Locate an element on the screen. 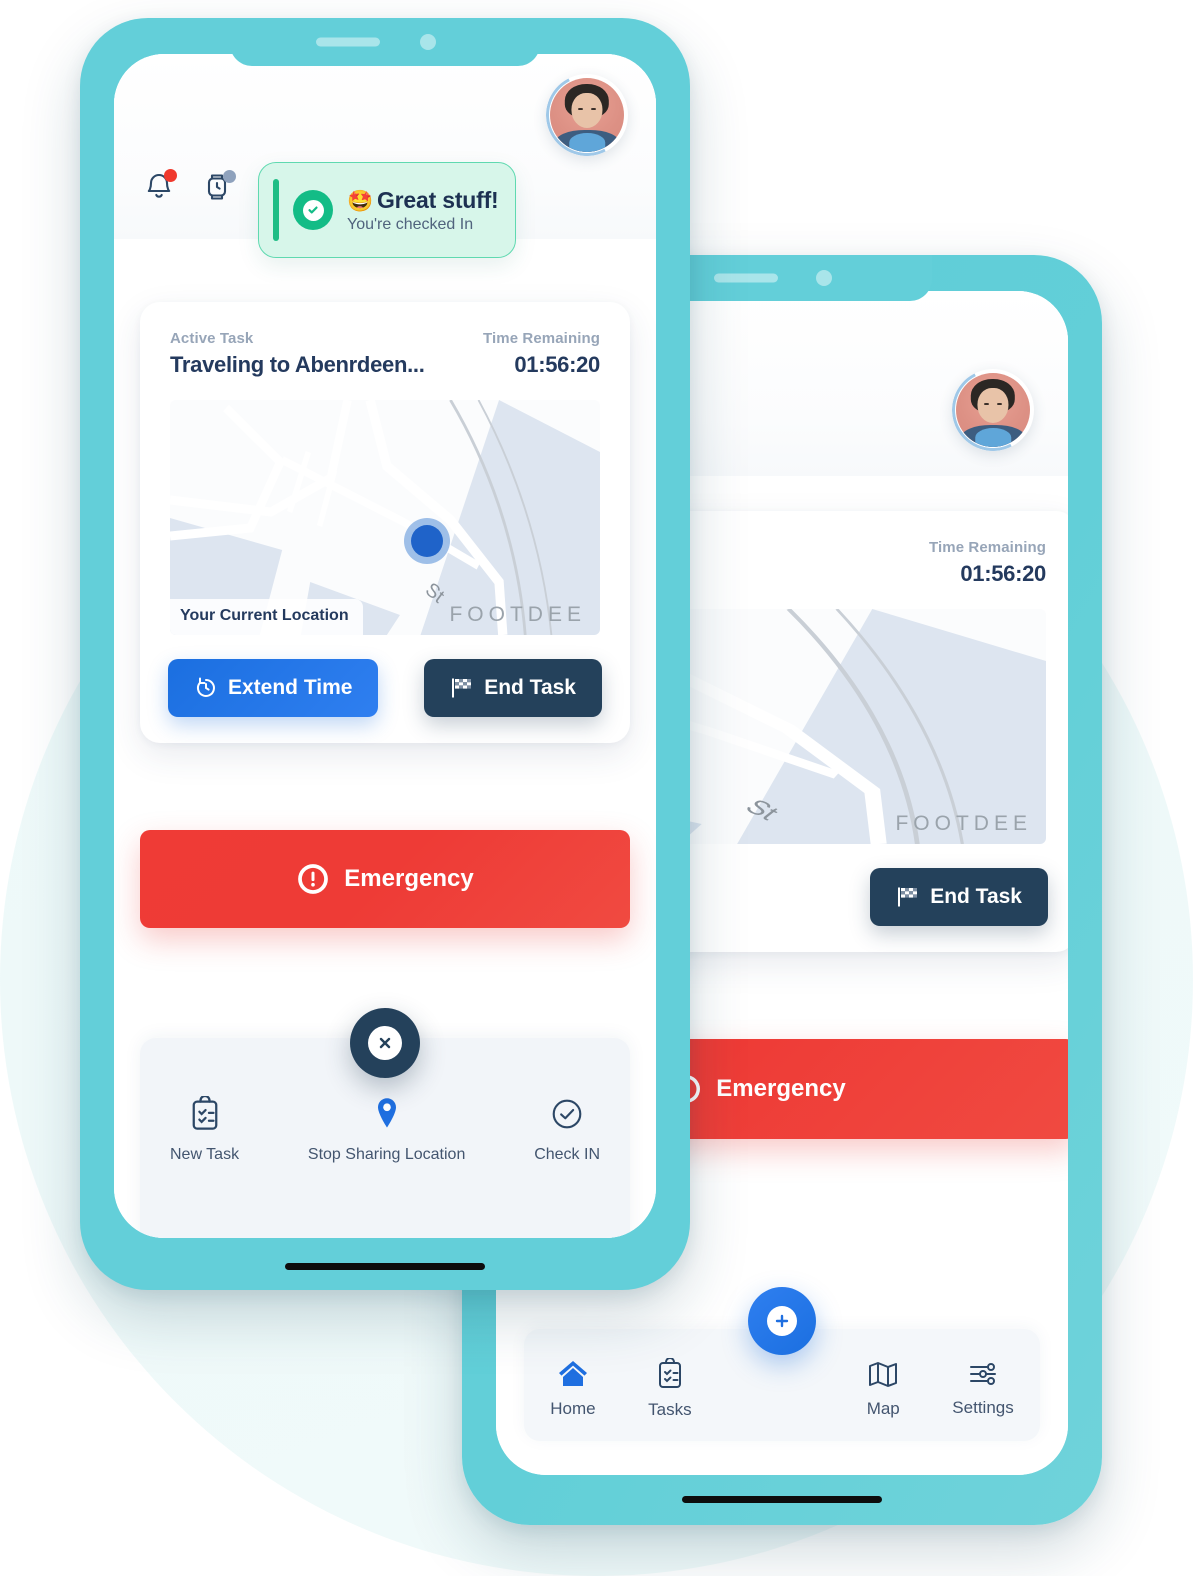 The width and height of the screenshot is (1200, 1576). back-phone-end-label: End Task is located at coordinates (976, 896).